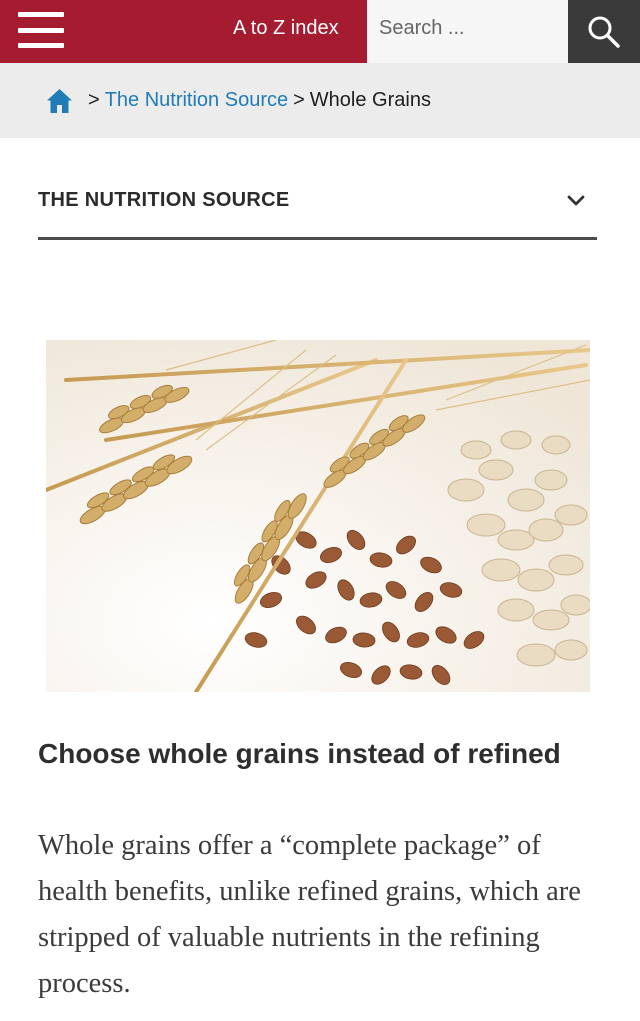 This screenshot has width=640, height=1021. Describe the element at coordinates (286, 31) in the screenshot. I see `a-to-z-index-link: A to Z index` at that location.